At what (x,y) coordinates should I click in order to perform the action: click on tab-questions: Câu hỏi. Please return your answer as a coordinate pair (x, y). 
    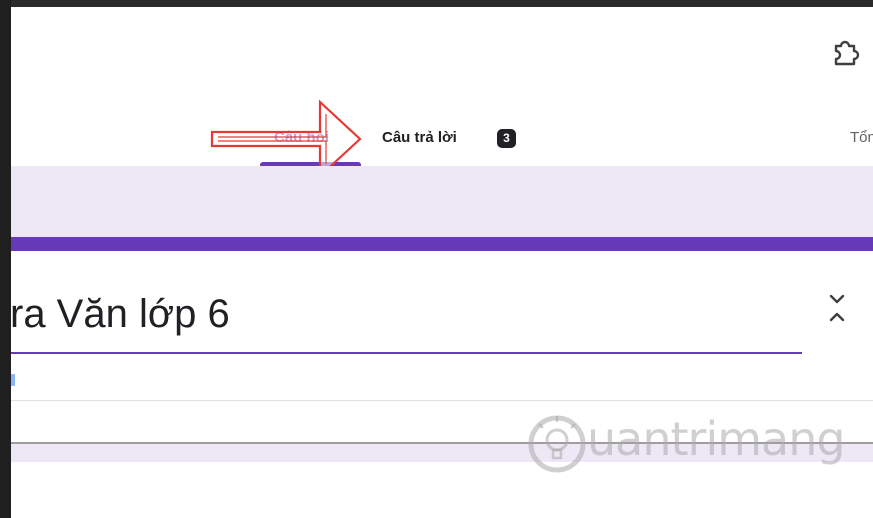
    Looking at the image, I should click on (301, 138).